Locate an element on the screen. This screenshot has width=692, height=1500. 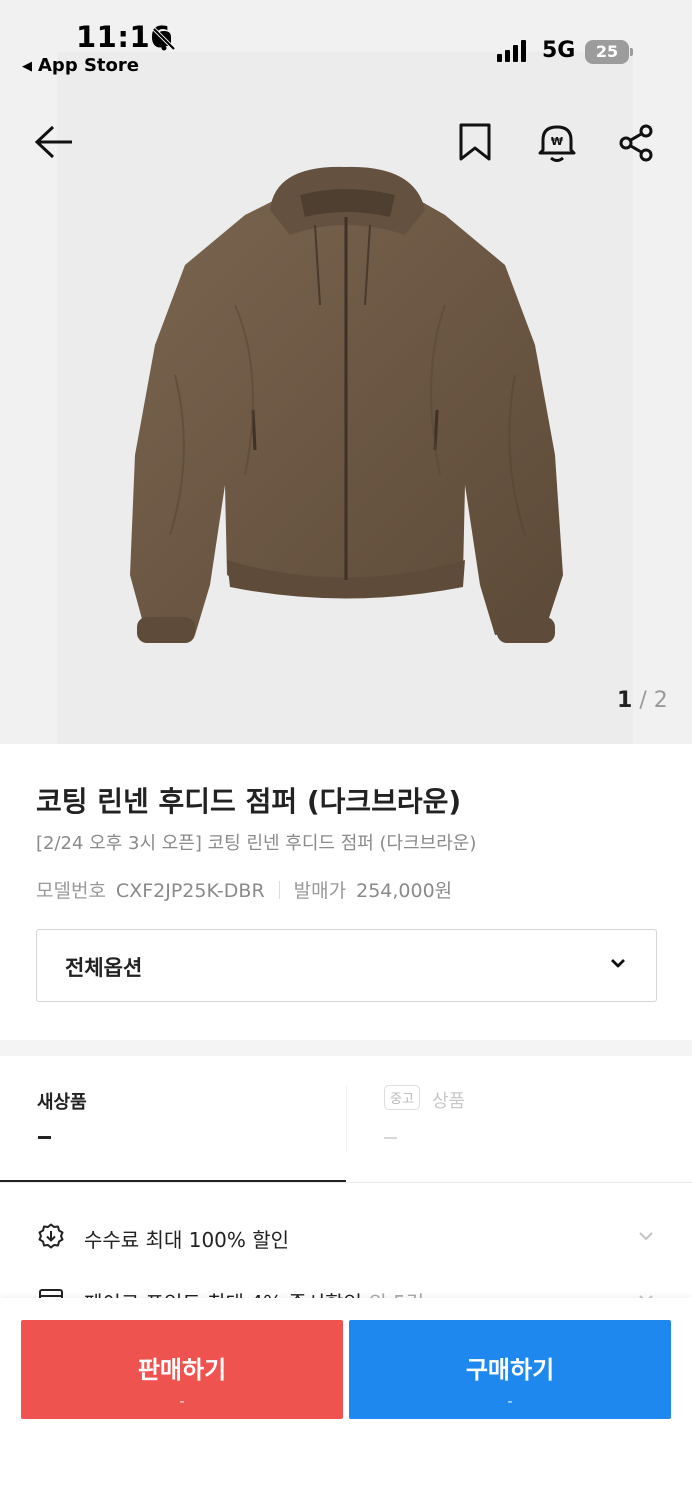
tab-new-label: 새상품 is located at coordinates (62, 1102).